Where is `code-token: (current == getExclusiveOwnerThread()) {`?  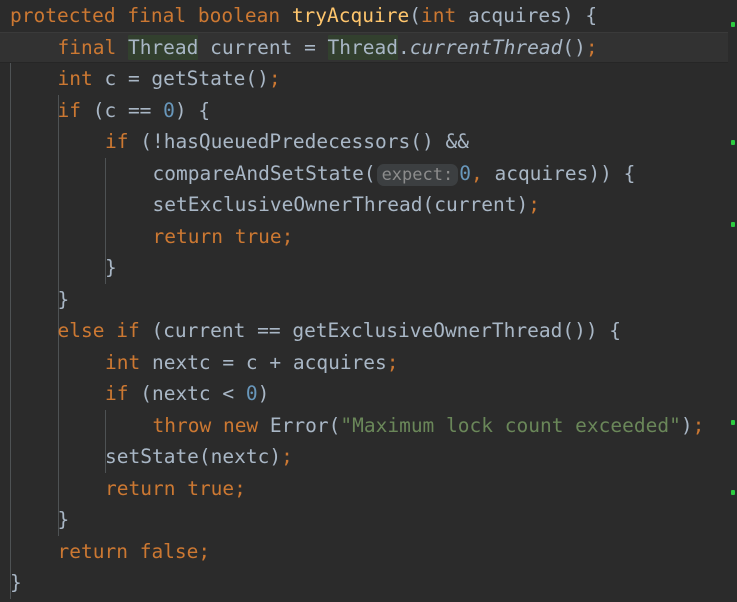 code-token: (current == getExclusiveOwnerThread()) { is located at coordinates (380, 330).